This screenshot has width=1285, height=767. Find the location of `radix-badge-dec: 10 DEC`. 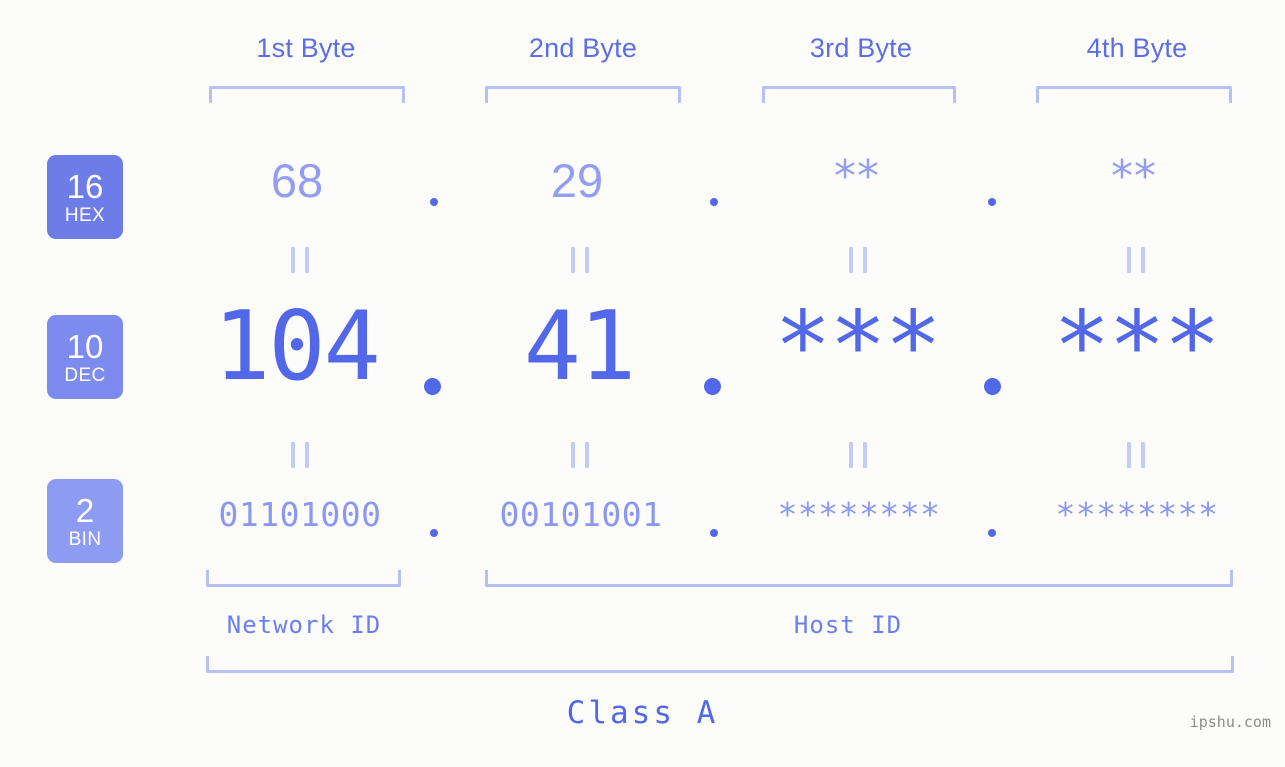

radix-badge-dec: 10 DEC is located at coordinates (85, 357).